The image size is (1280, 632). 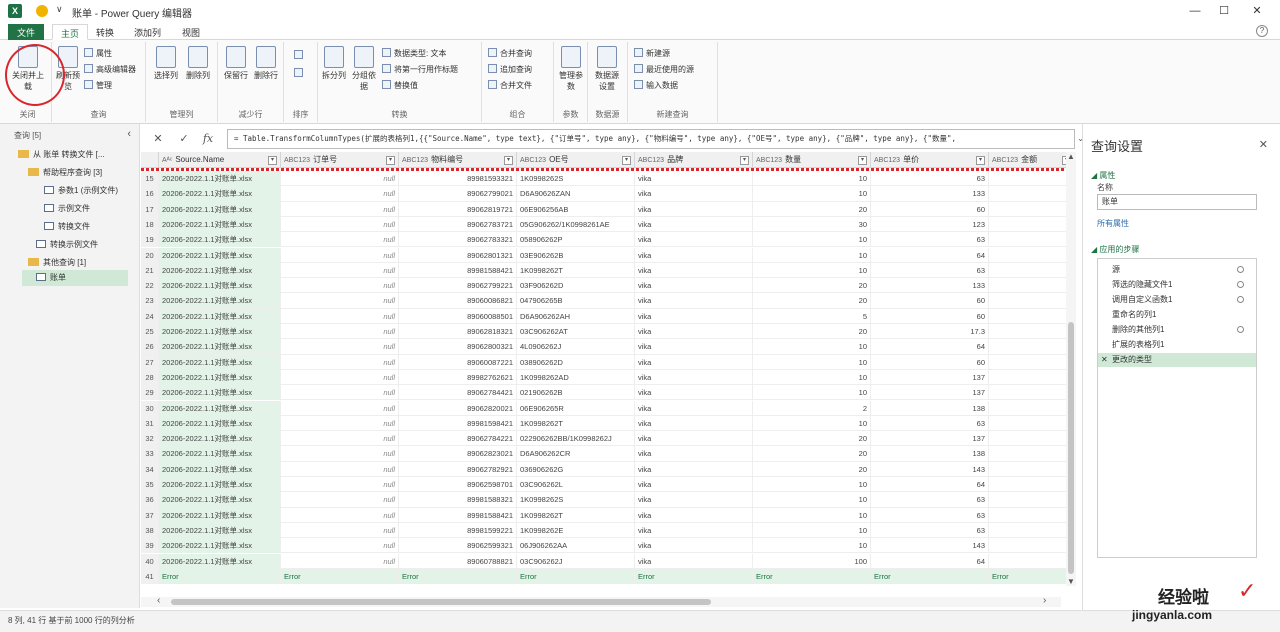 What do you see at coordinates (441, 602) in the screenshot?
I see `horizontal-scroll-thumb` at bounding box center [441, 602].